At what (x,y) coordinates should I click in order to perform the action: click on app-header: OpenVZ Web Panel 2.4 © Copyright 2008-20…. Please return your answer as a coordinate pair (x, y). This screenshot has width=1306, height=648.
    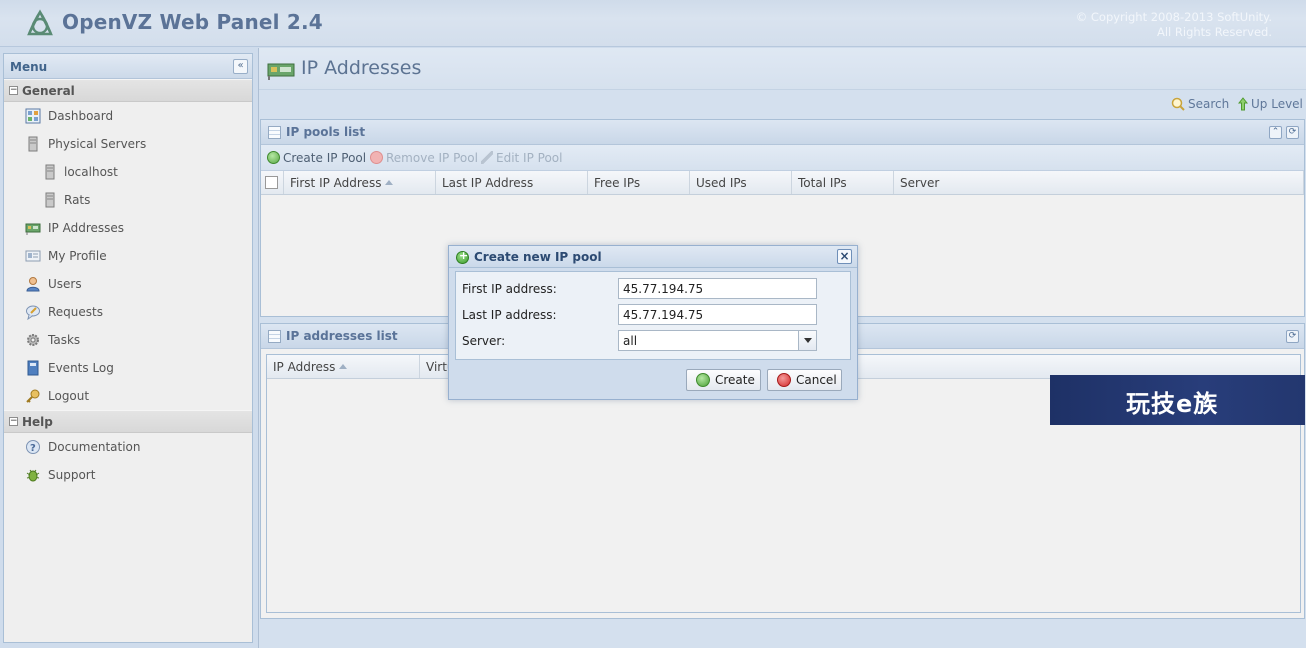
    Looking at the image, I should click on (653, 23).